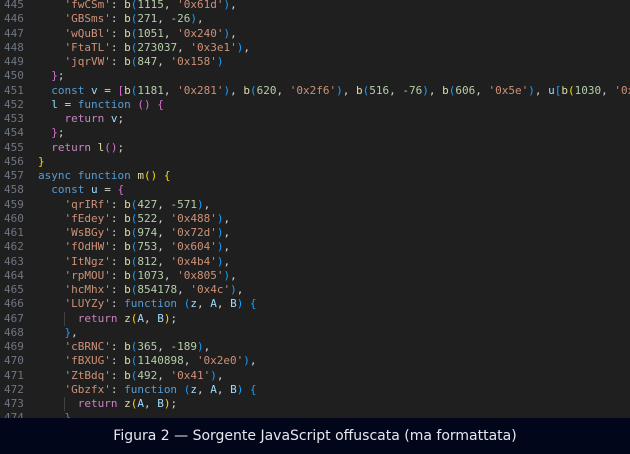 This screenshot has height=454, width=630. What do you see at coordinates (315, 333) in the screenshot?
I see `code-line: 468},` at bounding box center [315, 333].